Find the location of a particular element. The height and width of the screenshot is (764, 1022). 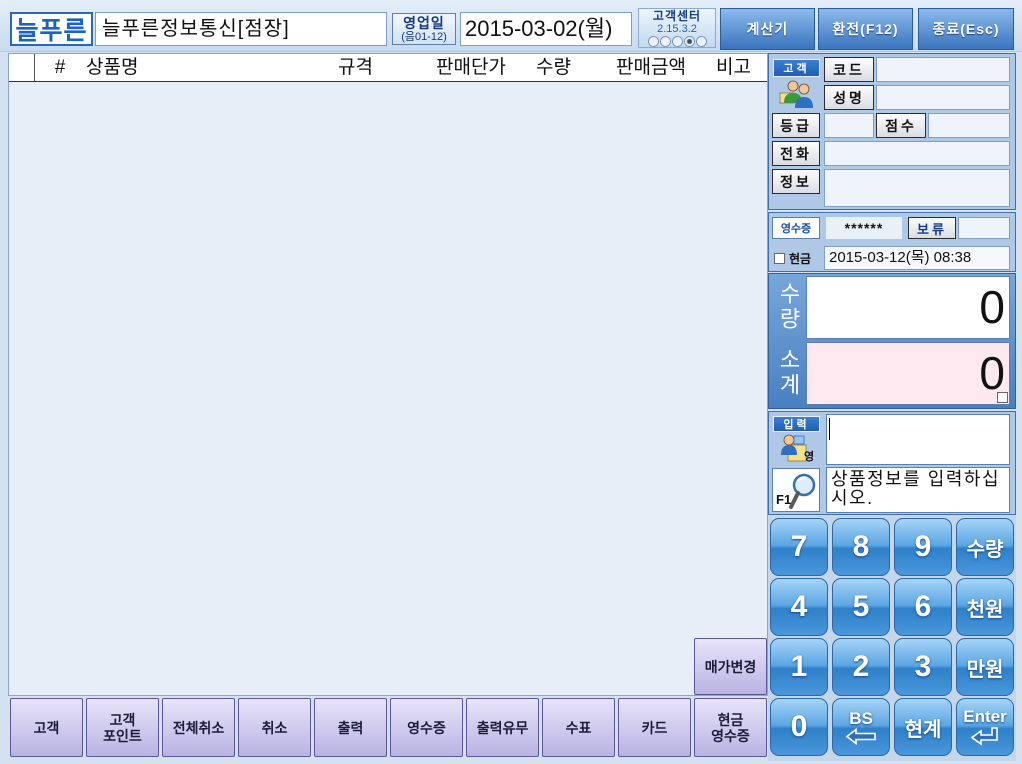

code-label: 코드 is located at coordinates (849, 69).